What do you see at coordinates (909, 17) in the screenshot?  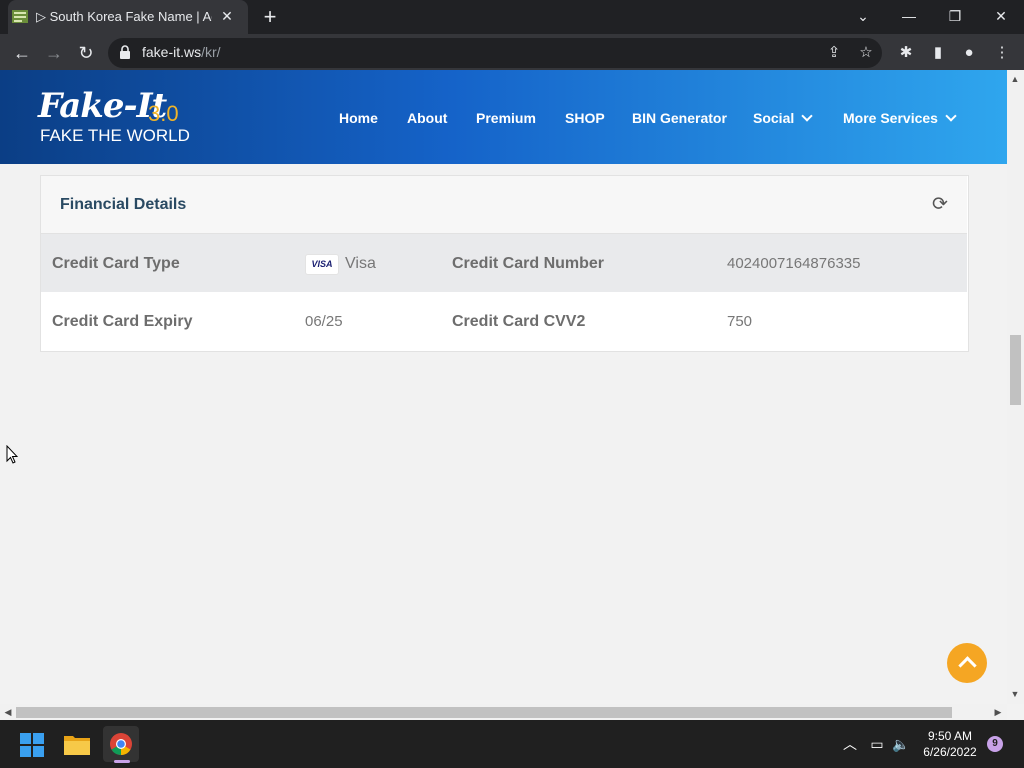 I see `minimize-icon: —` at bounding box center [909, 17].